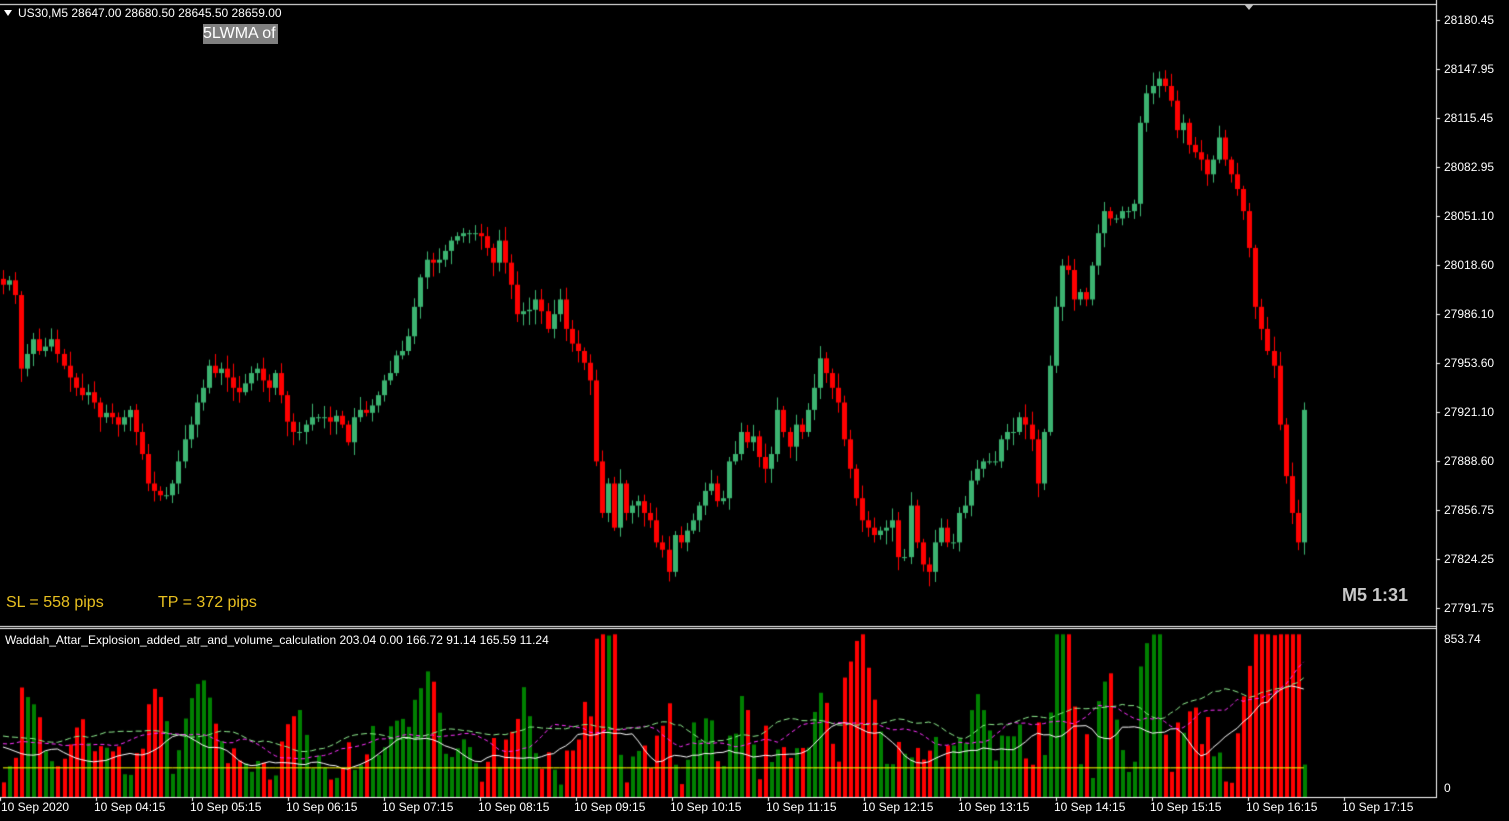 The image size is (1509, 821). What do you see at coordinates (994, 807) in the screenshot?
I see `time-tick-label: 10 Sep 13:15` at bounding box center [994, 807].